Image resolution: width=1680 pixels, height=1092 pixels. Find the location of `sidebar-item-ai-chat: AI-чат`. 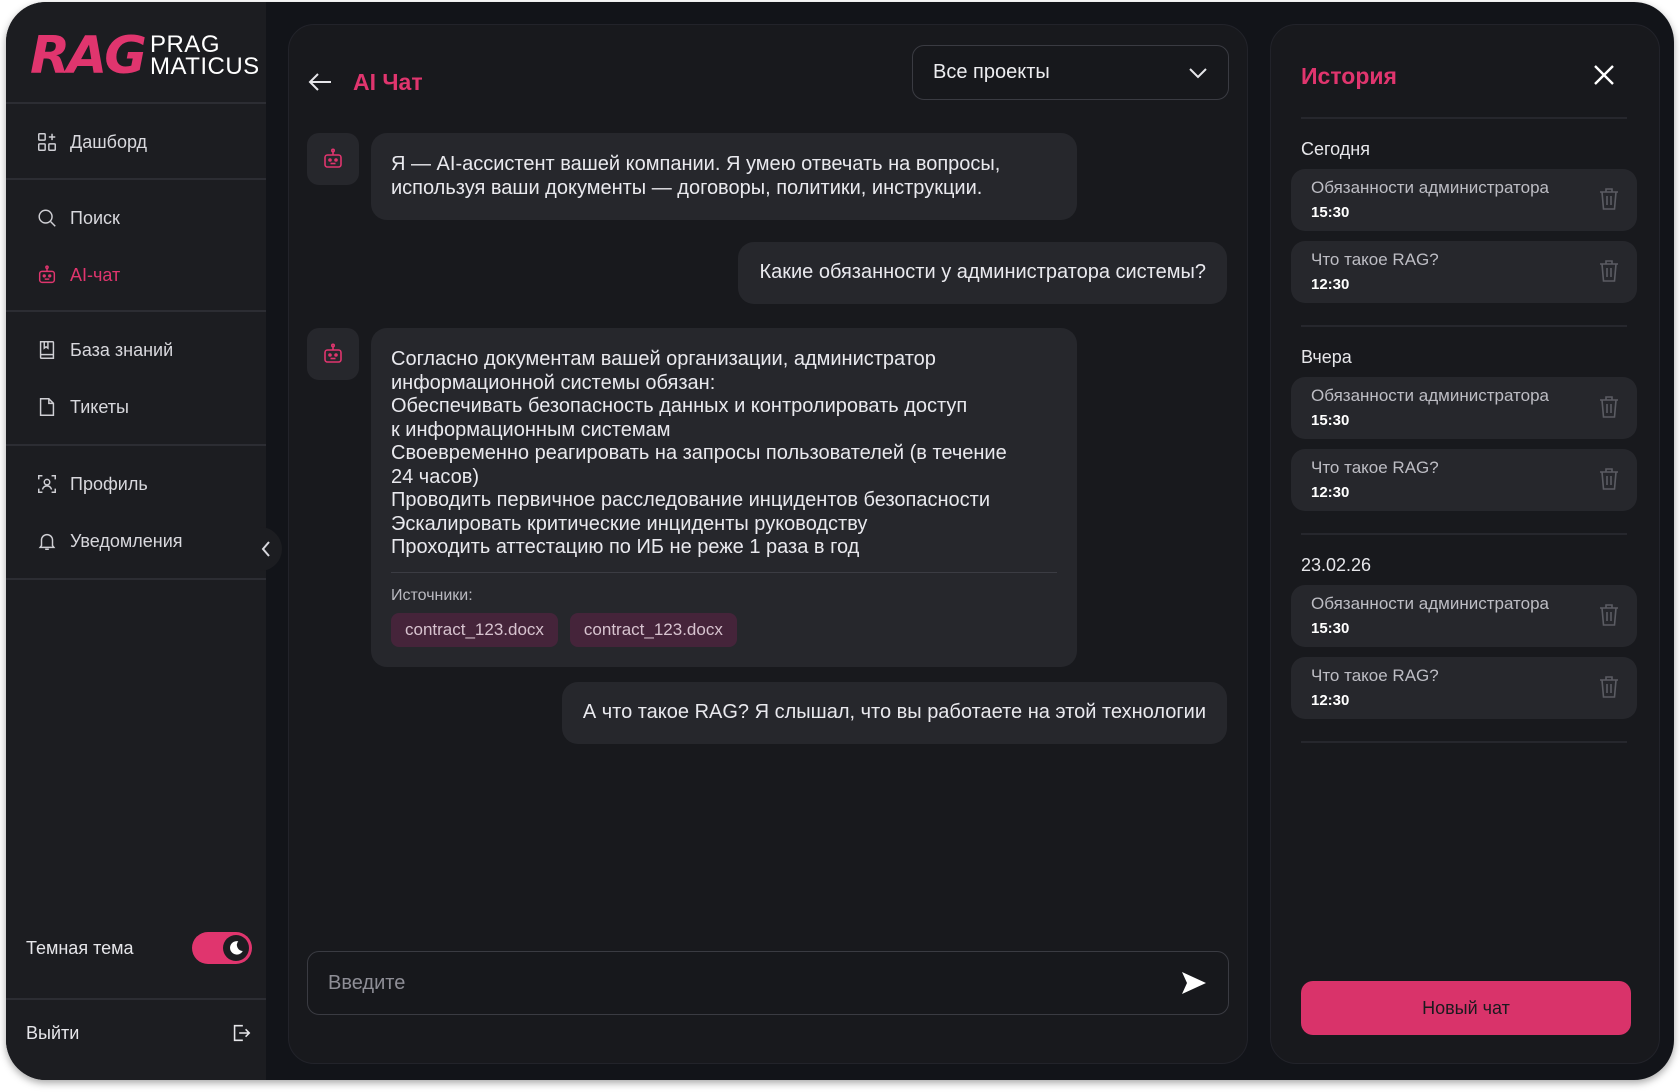

sidebar-item-ai-chat: AI-чат is located at coordinates (78, 275).